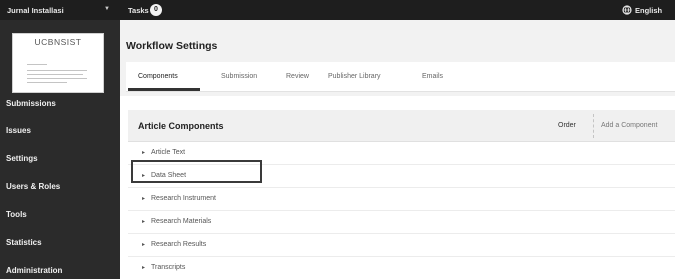 The image size is (675, 279). I want to click on tab-emails: Emails, so click(432, 76).